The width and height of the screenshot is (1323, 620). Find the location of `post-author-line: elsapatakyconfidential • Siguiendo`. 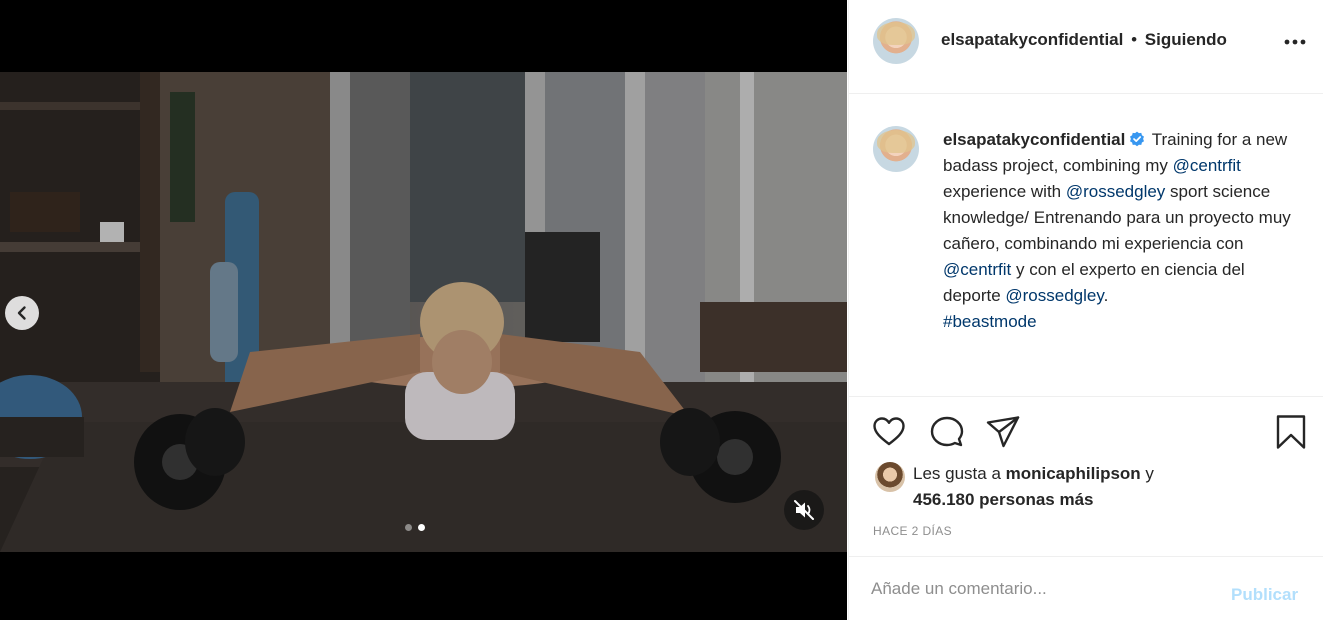

post-author-line: elsapatakyconfidential • Siguiendo is located at coordinates (1084, 40).